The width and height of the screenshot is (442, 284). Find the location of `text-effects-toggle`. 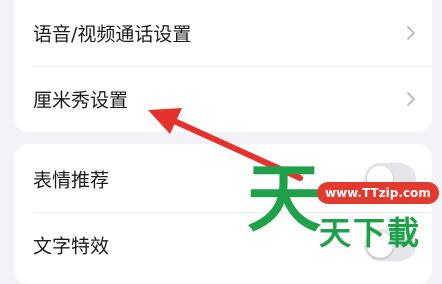

text-effects-toggle is located at coordinates (390, 245).